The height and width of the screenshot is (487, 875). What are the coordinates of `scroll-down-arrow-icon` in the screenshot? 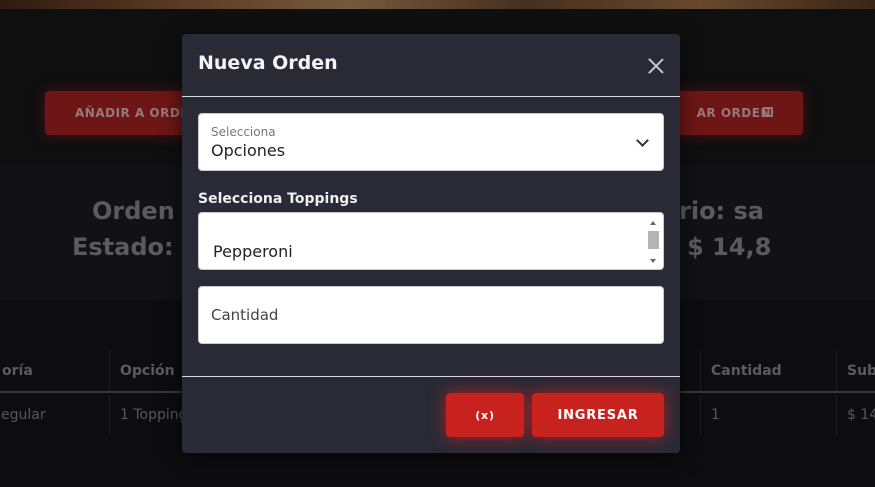 It's located at (653, 261).